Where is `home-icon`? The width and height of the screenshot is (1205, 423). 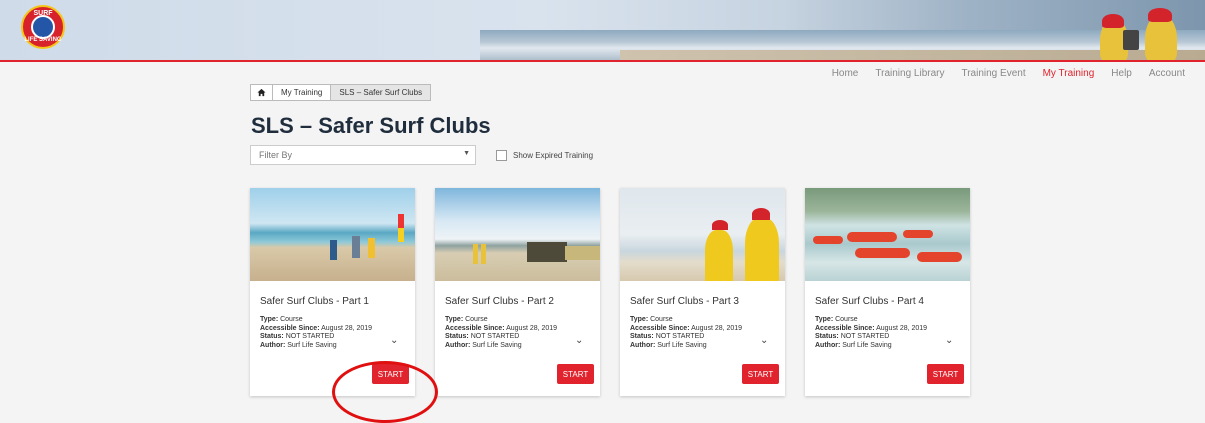 home-icon is located at coordinates (261, 92).